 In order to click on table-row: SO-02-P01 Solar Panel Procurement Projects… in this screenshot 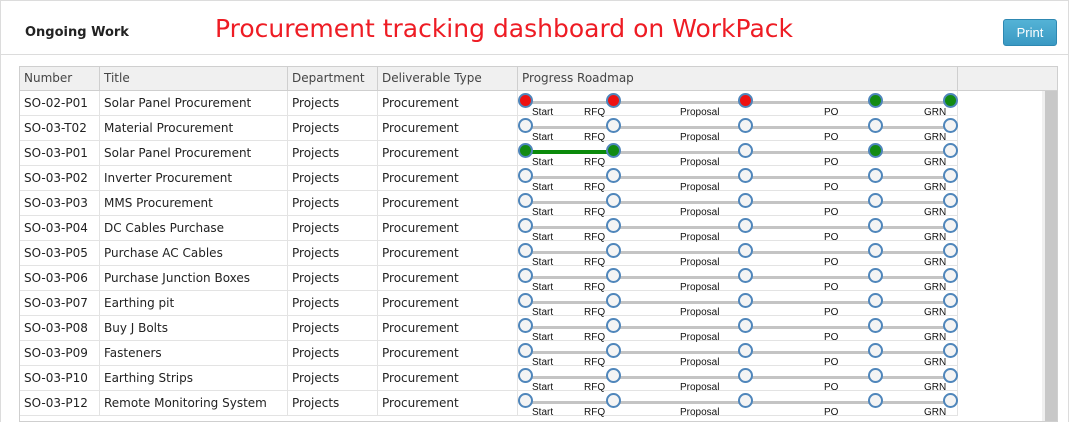, I will do `click(489, 104)`.